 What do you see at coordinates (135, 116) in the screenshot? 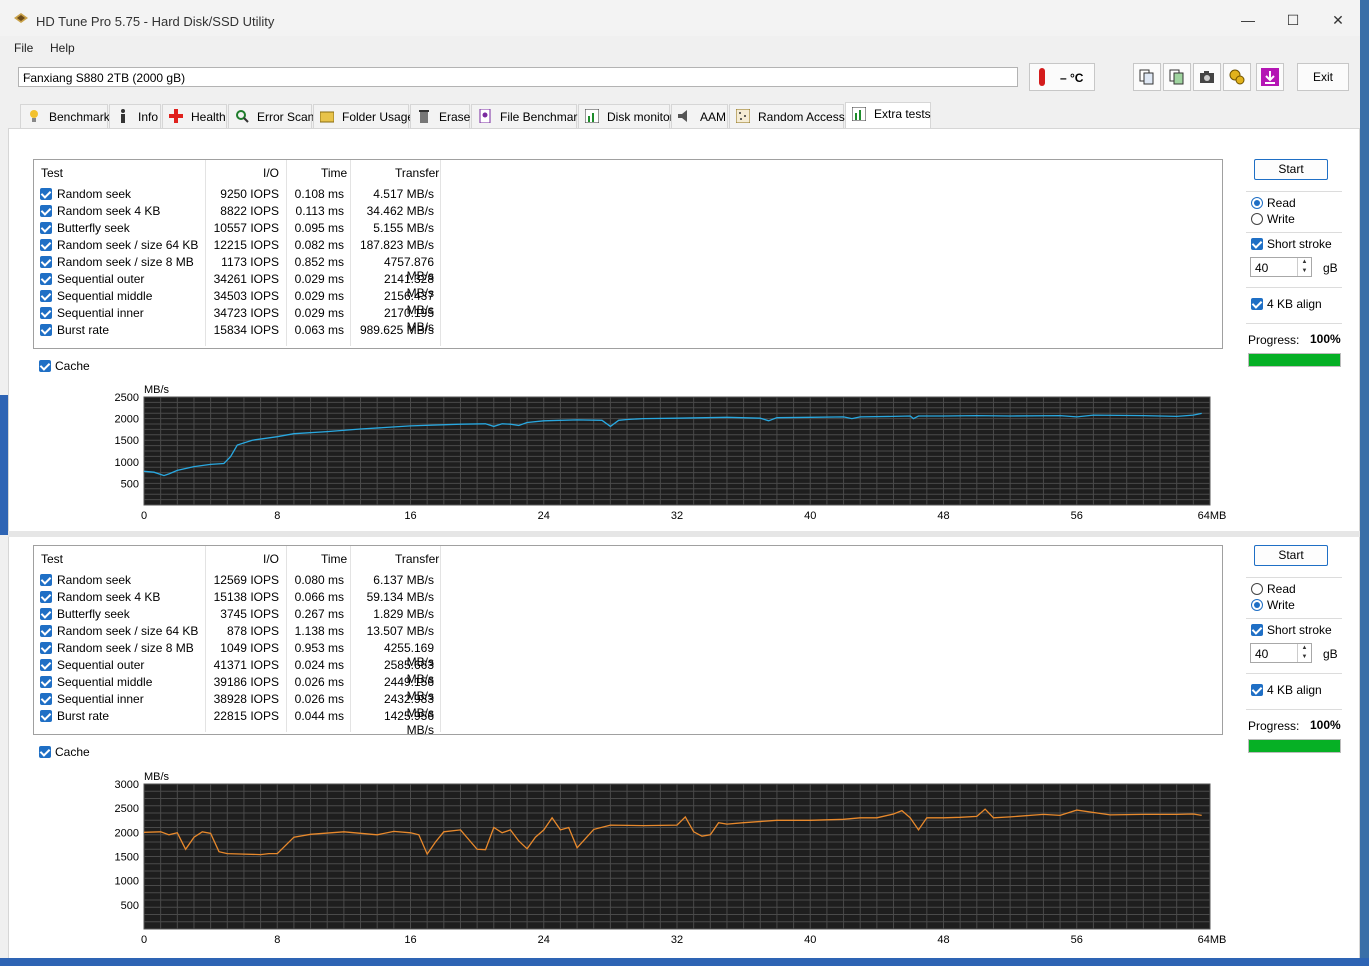
I see `tab-info: Info` at bounding box center [135, 116].